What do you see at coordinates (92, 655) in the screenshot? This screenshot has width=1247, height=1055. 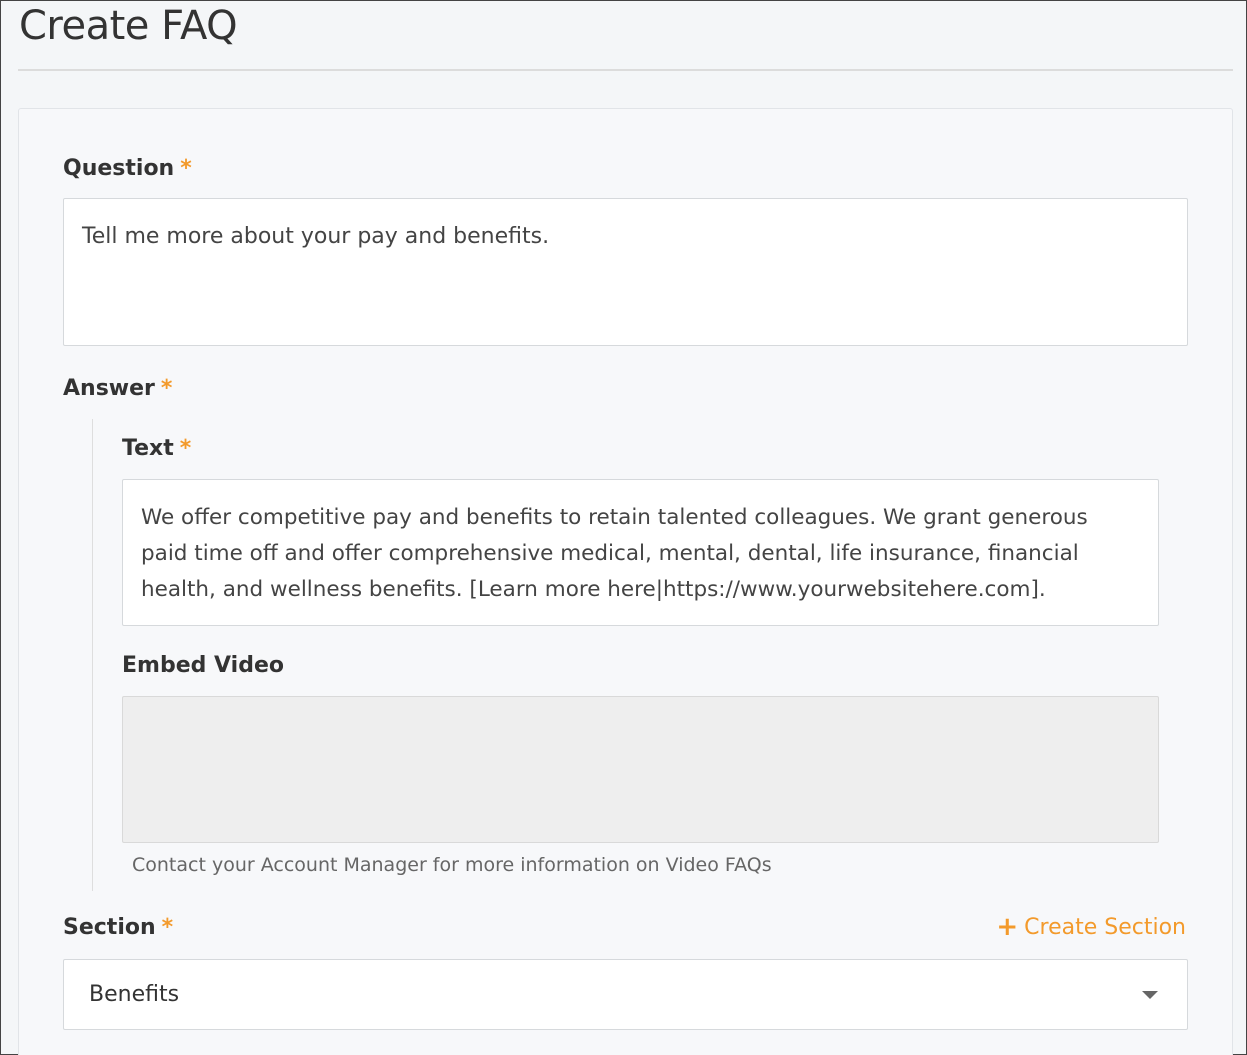 I see `answer-indent-rule` at bounding box center [92, 655].